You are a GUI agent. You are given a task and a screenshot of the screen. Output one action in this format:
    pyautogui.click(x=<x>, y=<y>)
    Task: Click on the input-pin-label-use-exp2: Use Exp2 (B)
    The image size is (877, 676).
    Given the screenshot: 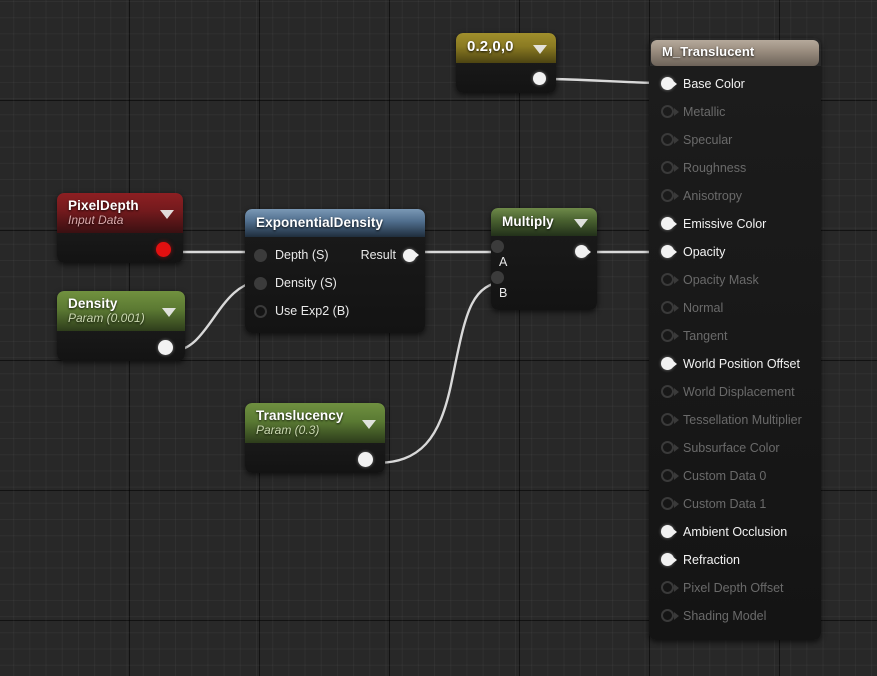 What is the action you would take?
    pyautogui.click(x=312, y=311)
    